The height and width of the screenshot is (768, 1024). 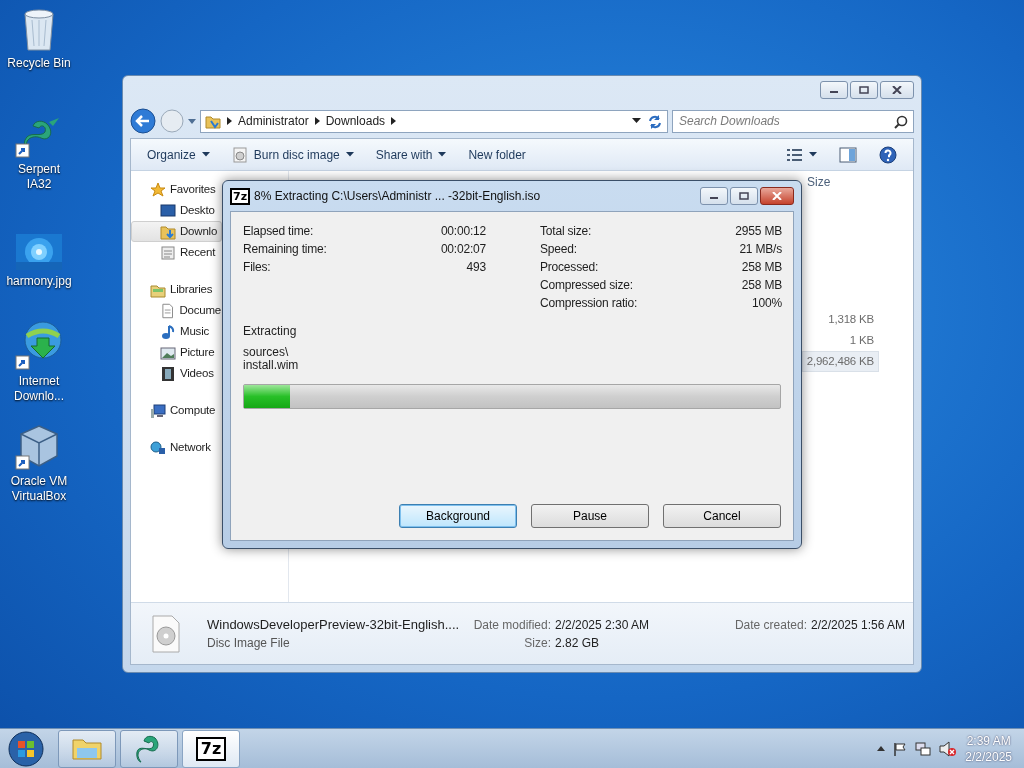 I want to click on app-logo: 7z, so click(x=240, y=196).